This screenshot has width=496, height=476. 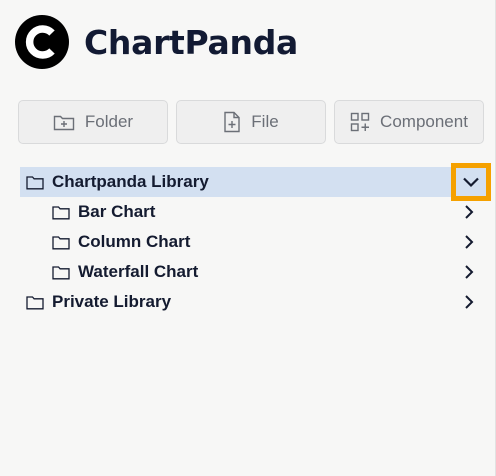 I want to click on tree-item-column-chart: Column Chart, so click(x=255, y=242).